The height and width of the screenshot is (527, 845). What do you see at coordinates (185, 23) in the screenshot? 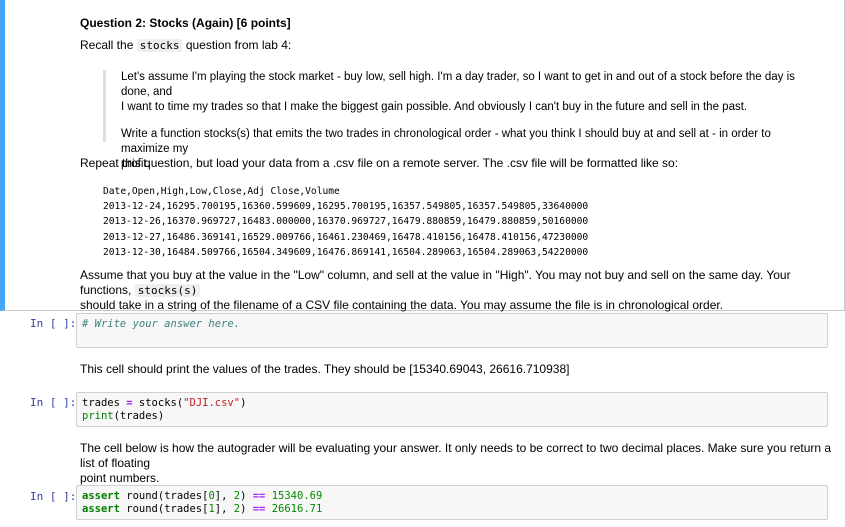
I see `question-title: Question 2: Stocks (Again) [6 points]` at bounding box center [185, 23].